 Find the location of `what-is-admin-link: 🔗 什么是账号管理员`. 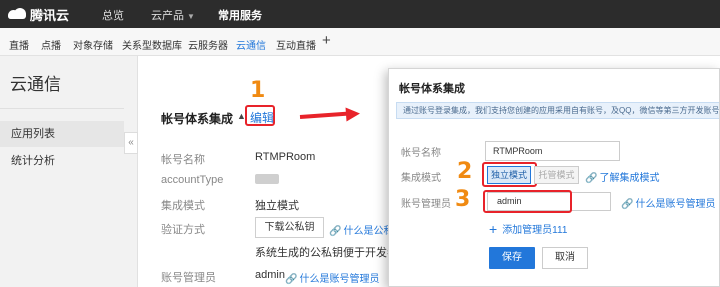

what-is-admin-link: 🔗 什么是账号管理员 is located at coordinates (332, 277).